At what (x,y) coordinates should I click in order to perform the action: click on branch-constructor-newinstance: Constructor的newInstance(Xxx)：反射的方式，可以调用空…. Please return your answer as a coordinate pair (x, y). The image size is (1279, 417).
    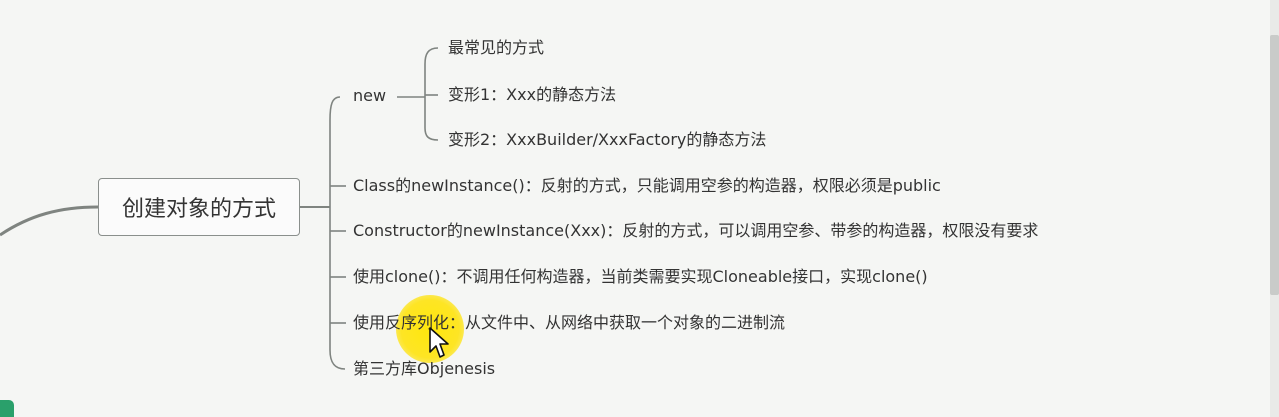
    Looking at the image, I should click on (695, 231).